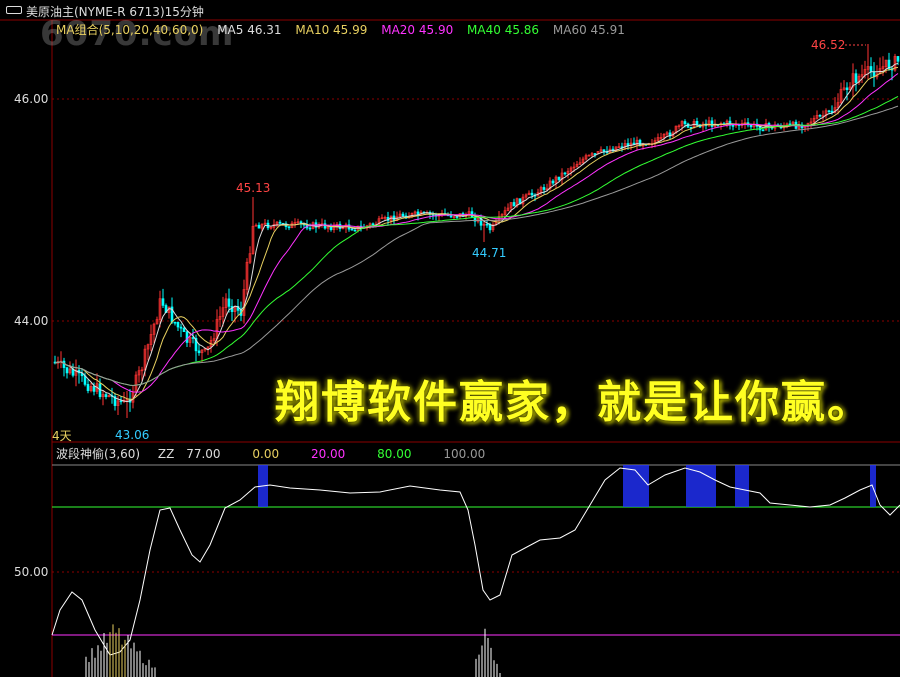  What do you see at coordinates (132, 435) in the screenshot?
I see `low-price-label: 43.06` at bounding box center [132, 435].